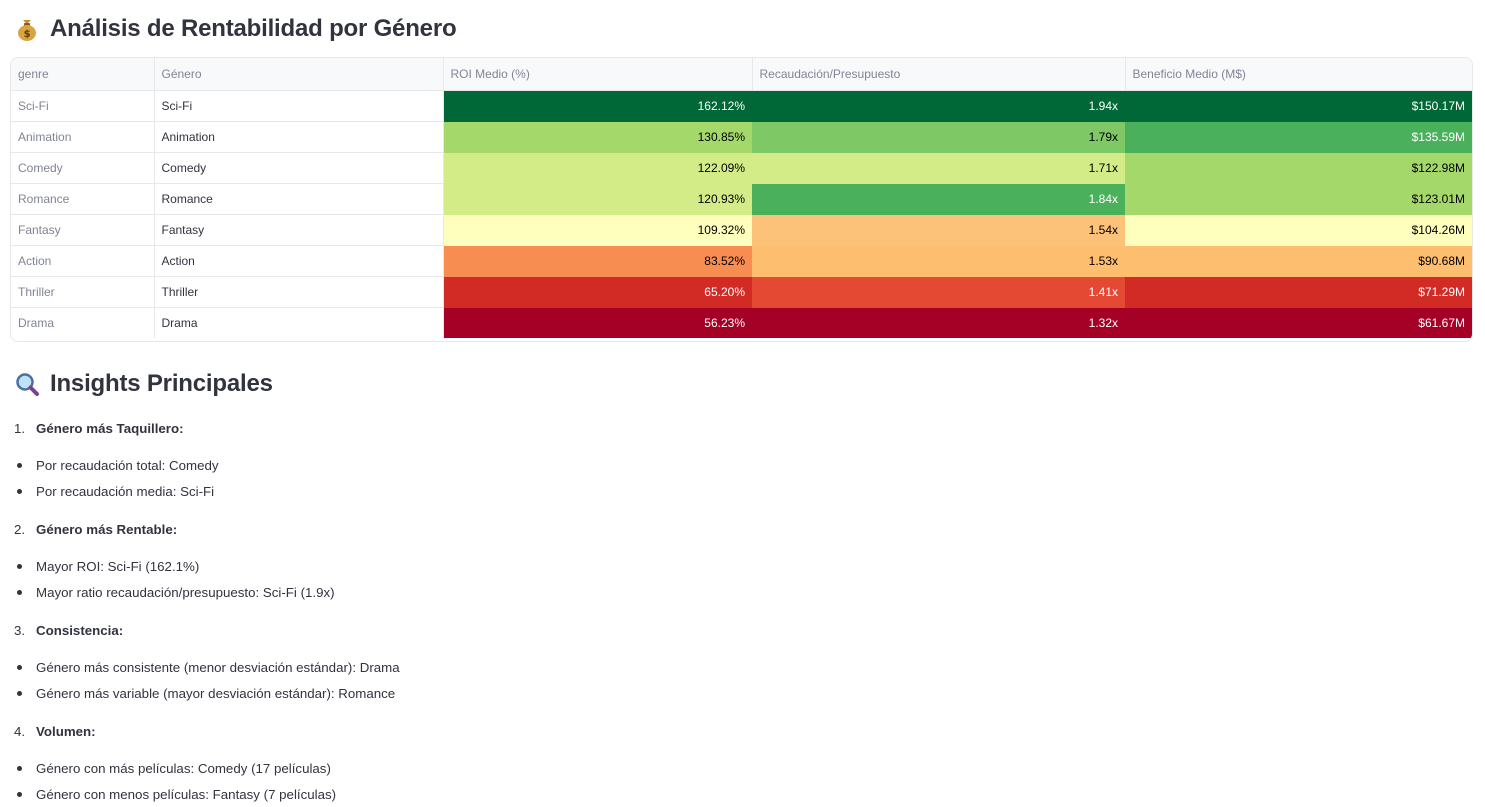 The width and height of the screenshot is (1485, 807). What do you see at coordinates (125, 491) in the screenshot?
I see `list-item-text: Por recaudación media: Sci-Fi` at bounding box center [125, 491].